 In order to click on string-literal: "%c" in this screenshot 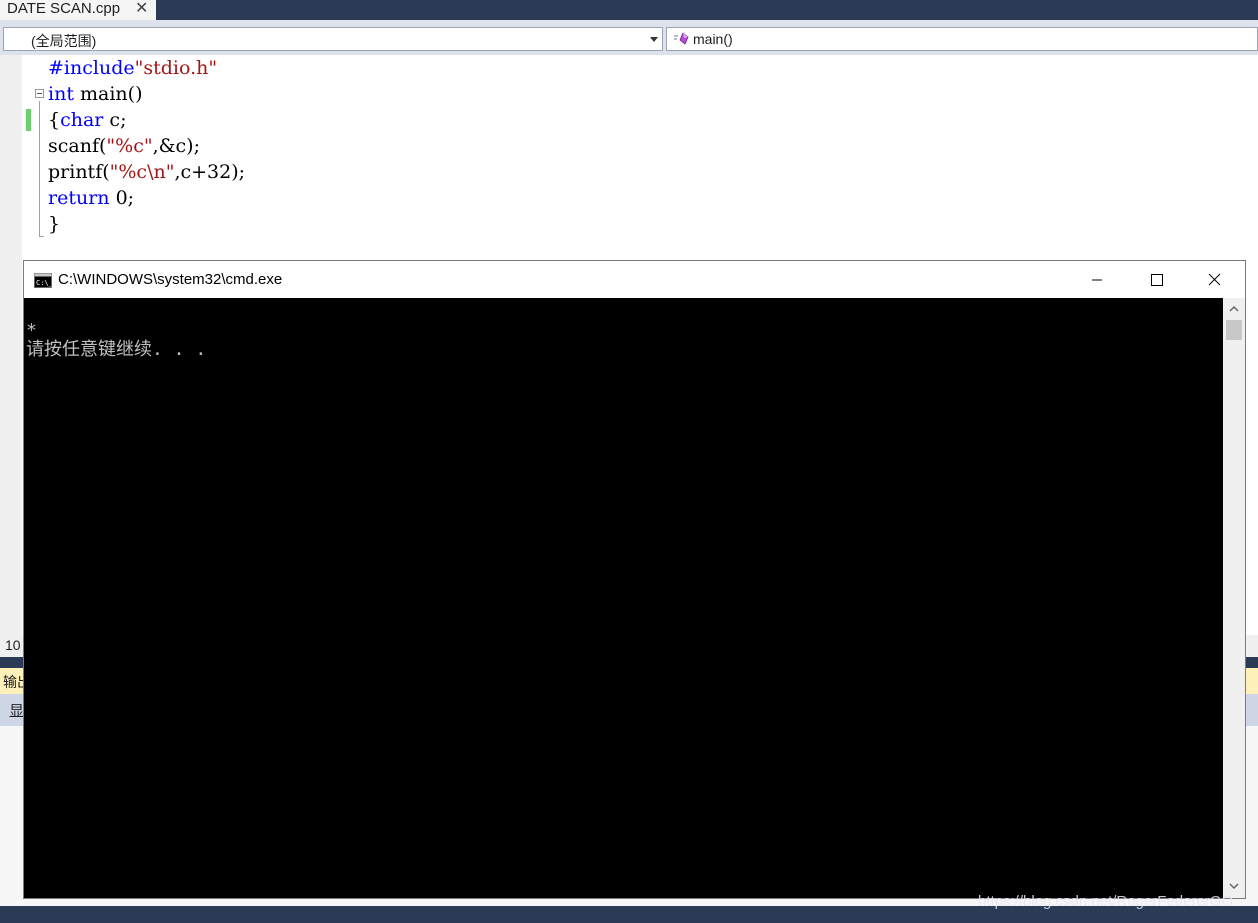, I will do `click(129, 146)`.